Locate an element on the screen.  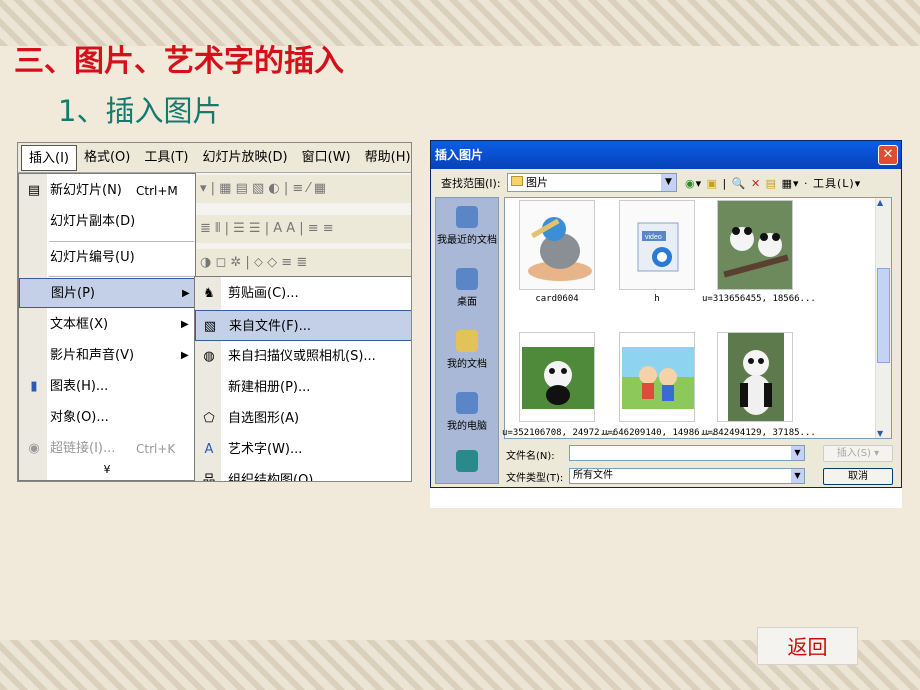
delete-icon: ✕ is located at coordinates (756, 183).